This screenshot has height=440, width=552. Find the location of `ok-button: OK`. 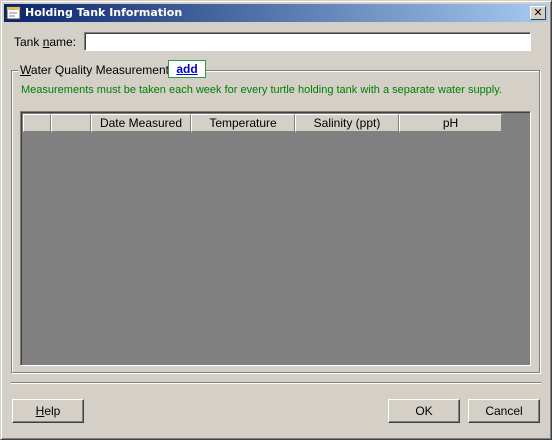

ok-button: OK is located at coordinates (424, 411).